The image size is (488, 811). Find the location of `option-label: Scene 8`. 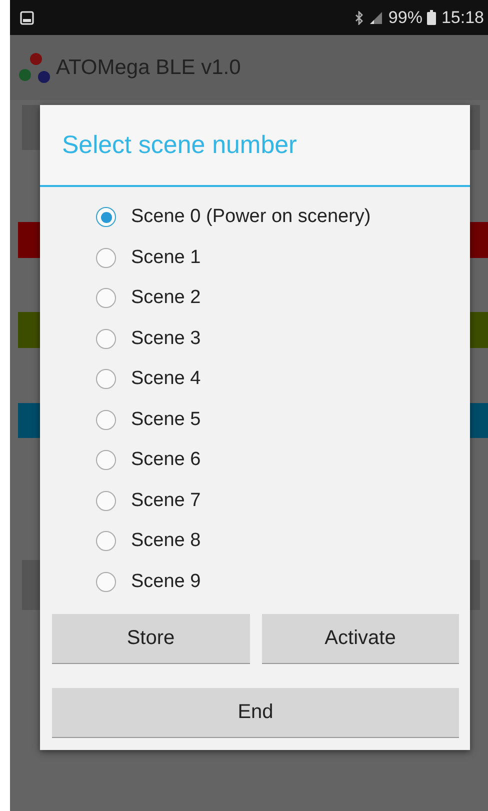

option-label: Scene 8 is located at coordinates (166, 541).